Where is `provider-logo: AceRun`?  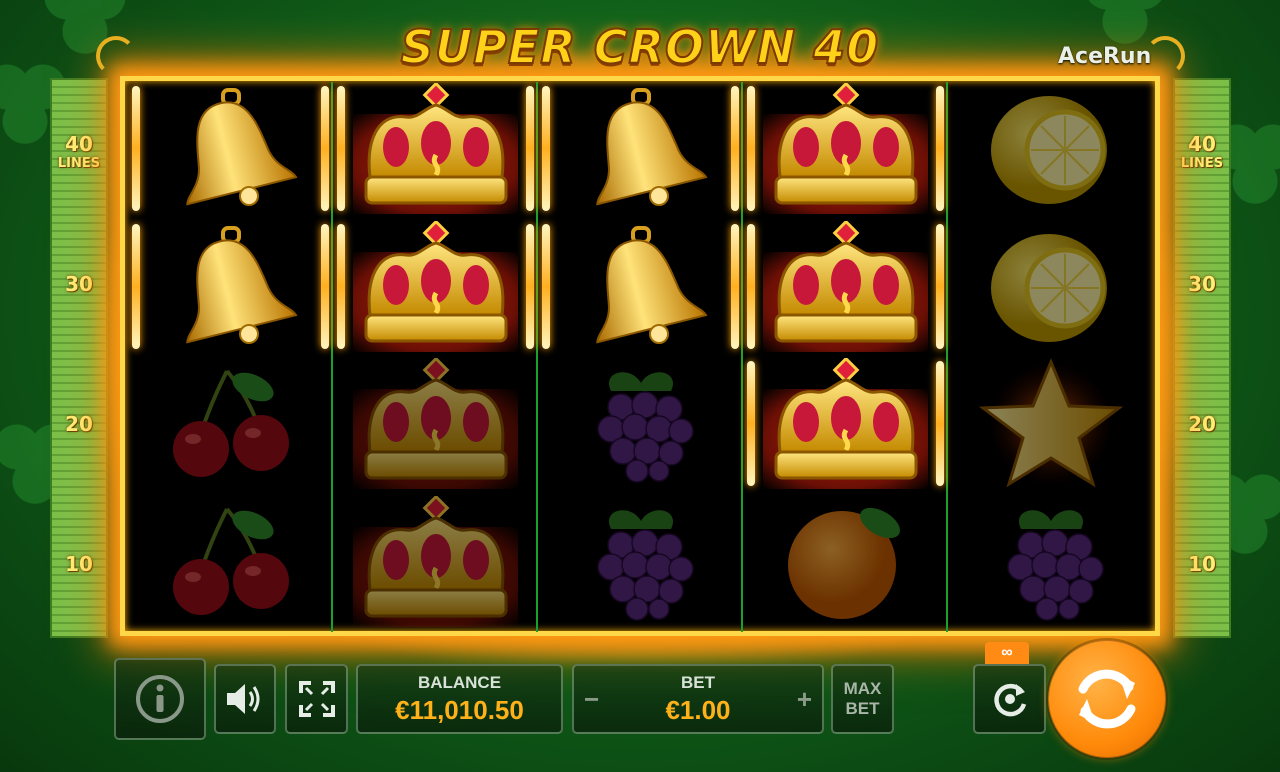 provider-logo: AceRun is located at coordinates (1105, 56).